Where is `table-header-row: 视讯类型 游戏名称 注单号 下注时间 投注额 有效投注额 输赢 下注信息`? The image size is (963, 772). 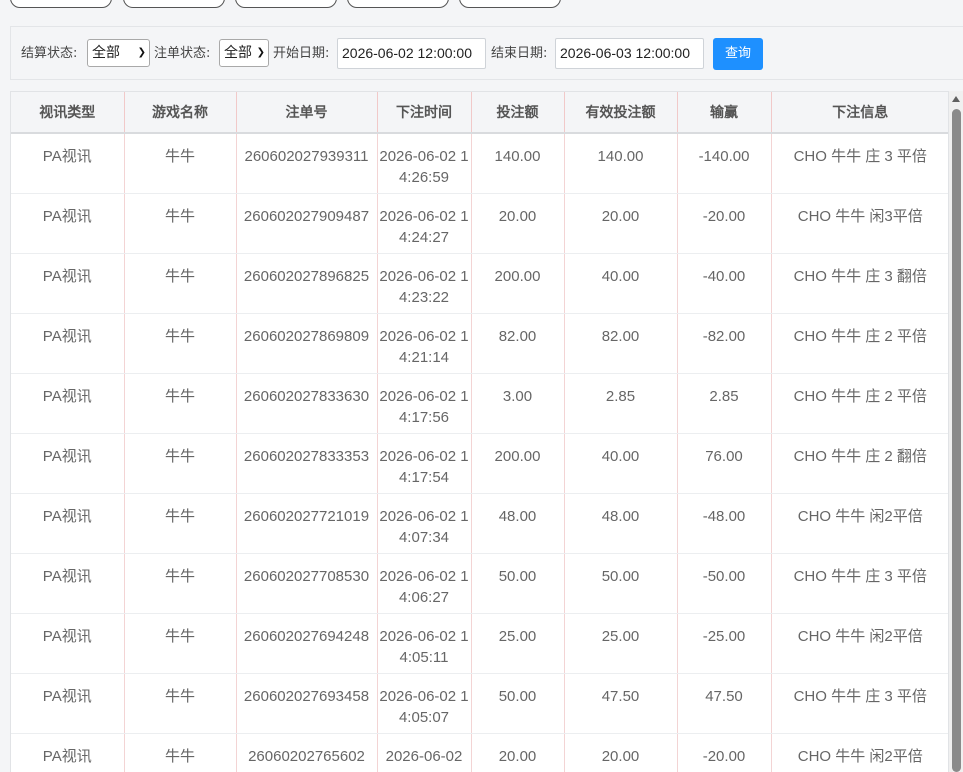
table-header-row: 视讯类型 游戏名称 注单号 下注时间 投注额 有效投注额 输赢 下注信息 is located at coordinates (479, 113).